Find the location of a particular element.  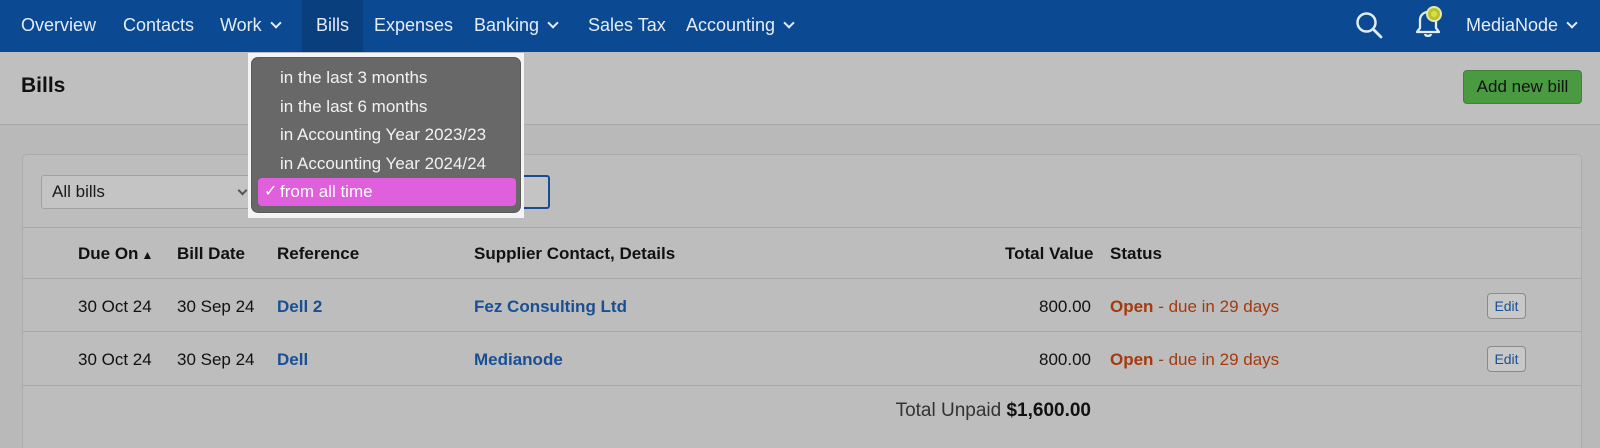

nav-banking-label: Banking is located at coordinates (507, 25).